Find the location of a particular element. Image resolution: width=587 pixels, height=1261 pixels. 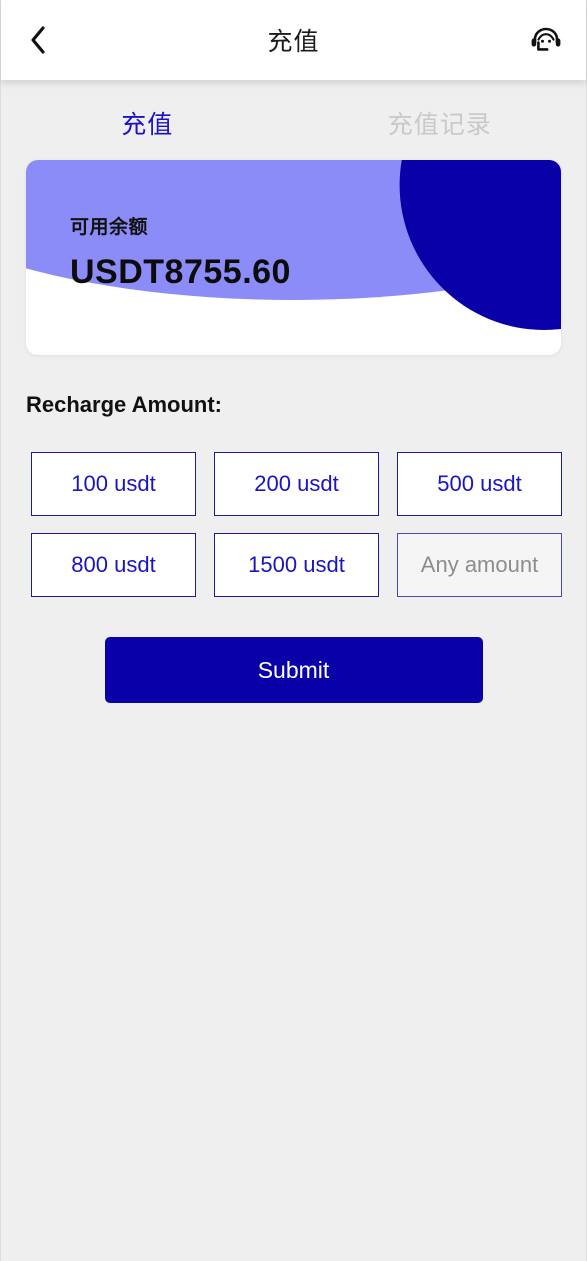

tab-recharge: 充值 is located at coordinates (147, 123).